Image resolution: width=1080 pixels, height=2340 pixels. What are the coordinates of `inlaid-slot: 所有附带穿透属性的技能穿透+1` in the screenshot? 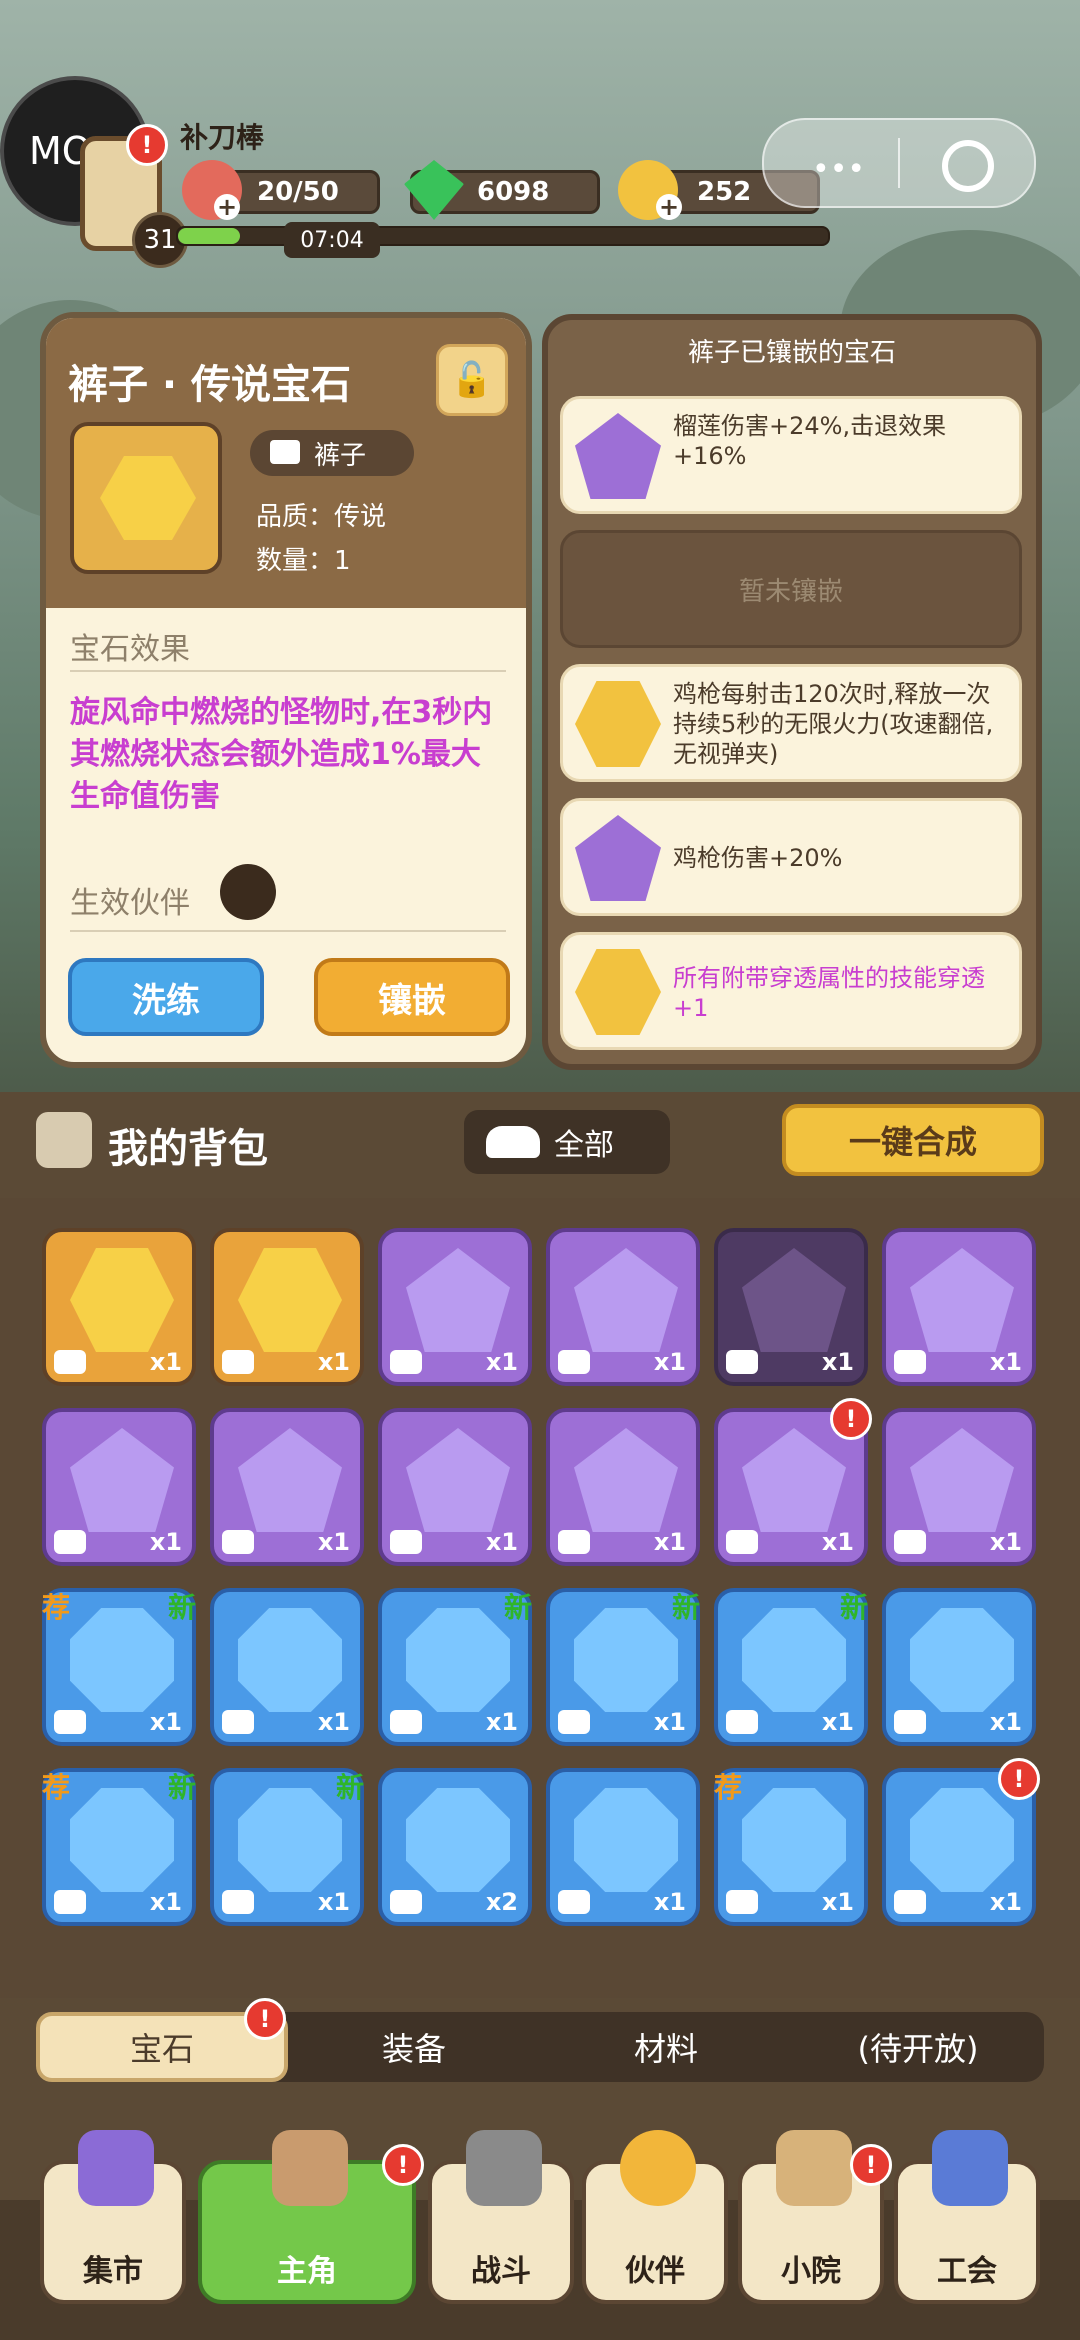 It's located at (791, 991).